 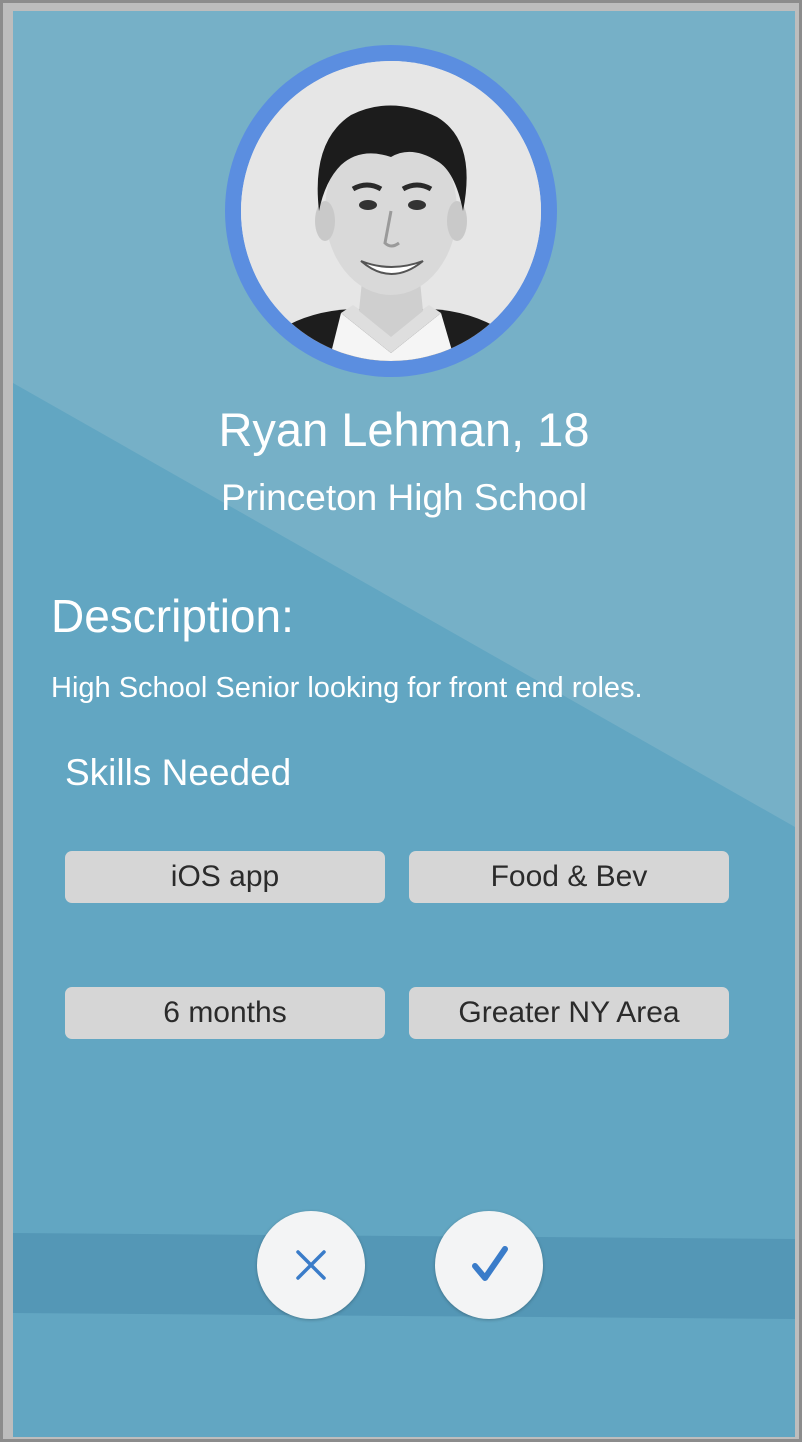 What do you see at coordinates (225, 1013) in the screenshot?
I see `skill-tag: 6 months` at bounding box center [225, 1013].